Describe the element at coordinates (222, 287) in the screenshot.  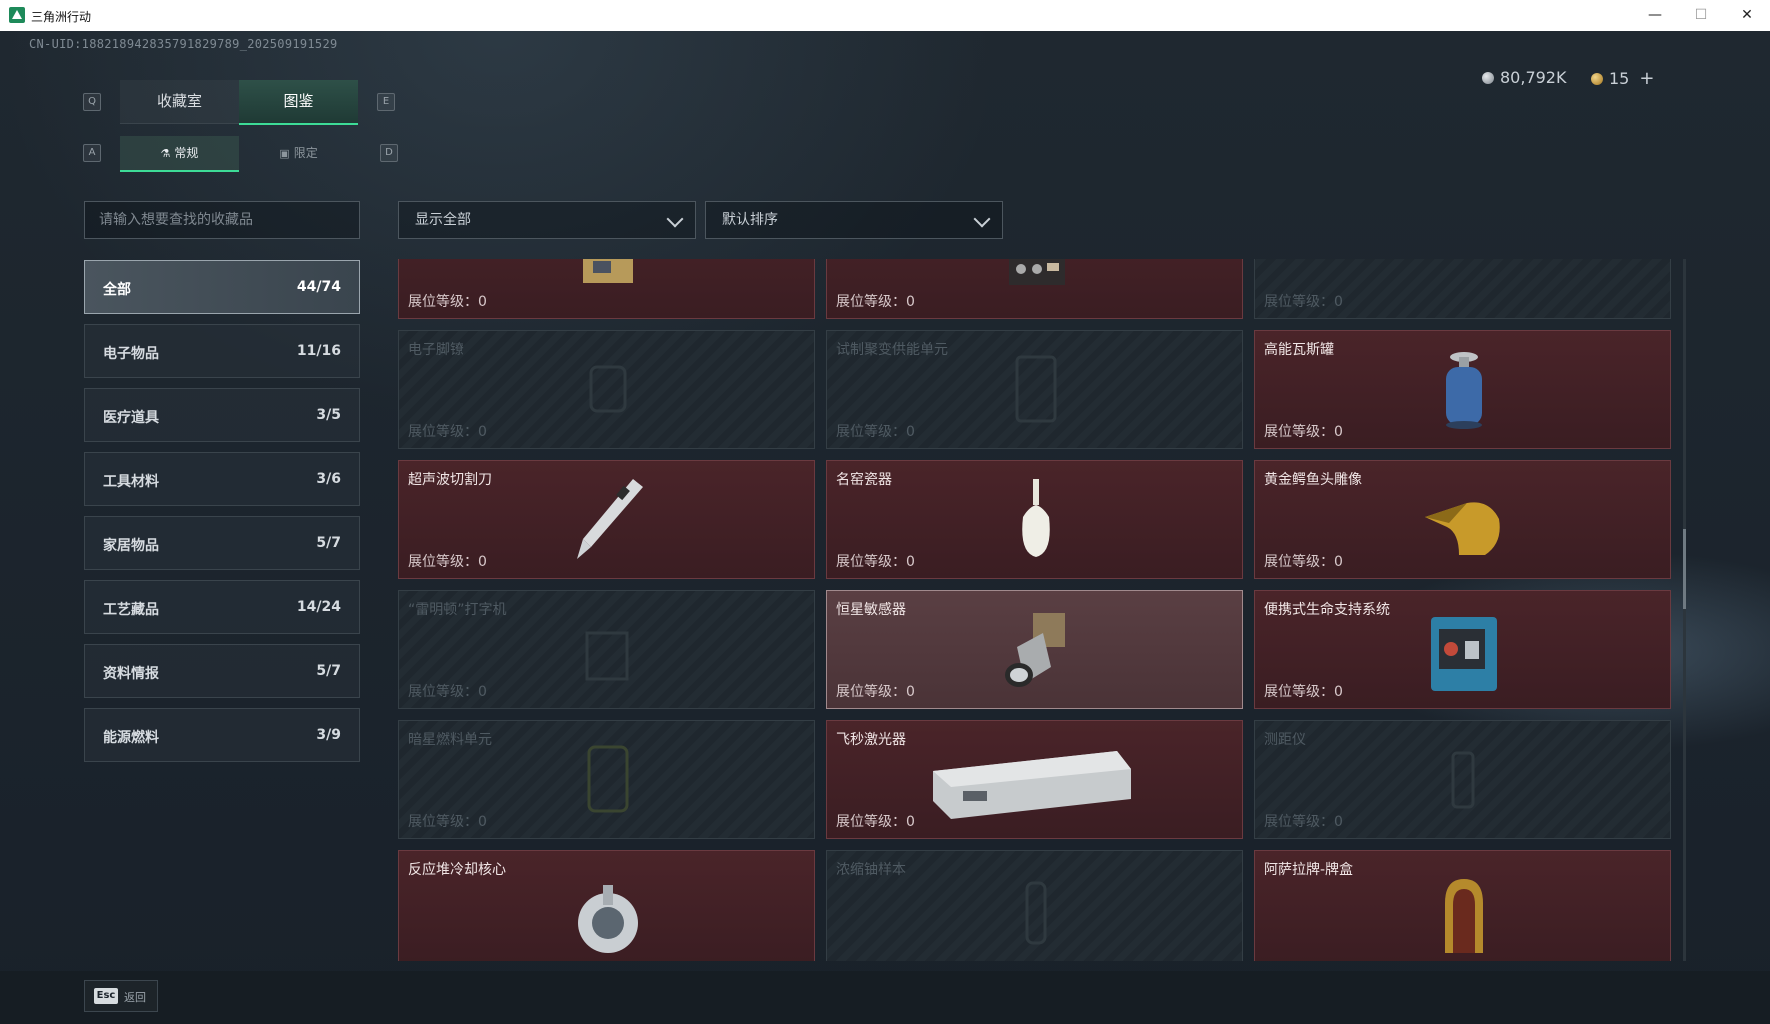
I see `category-all: 全部 44/74` at that location.